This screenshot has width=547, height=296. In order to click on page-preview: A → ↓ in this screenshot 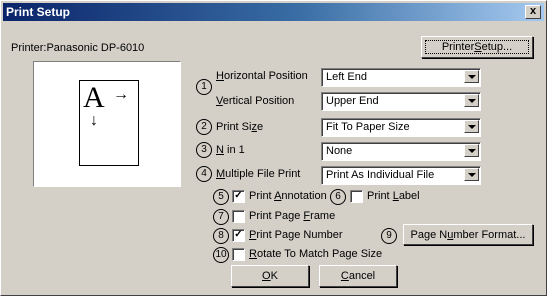, I will do `click(107, 124)`.